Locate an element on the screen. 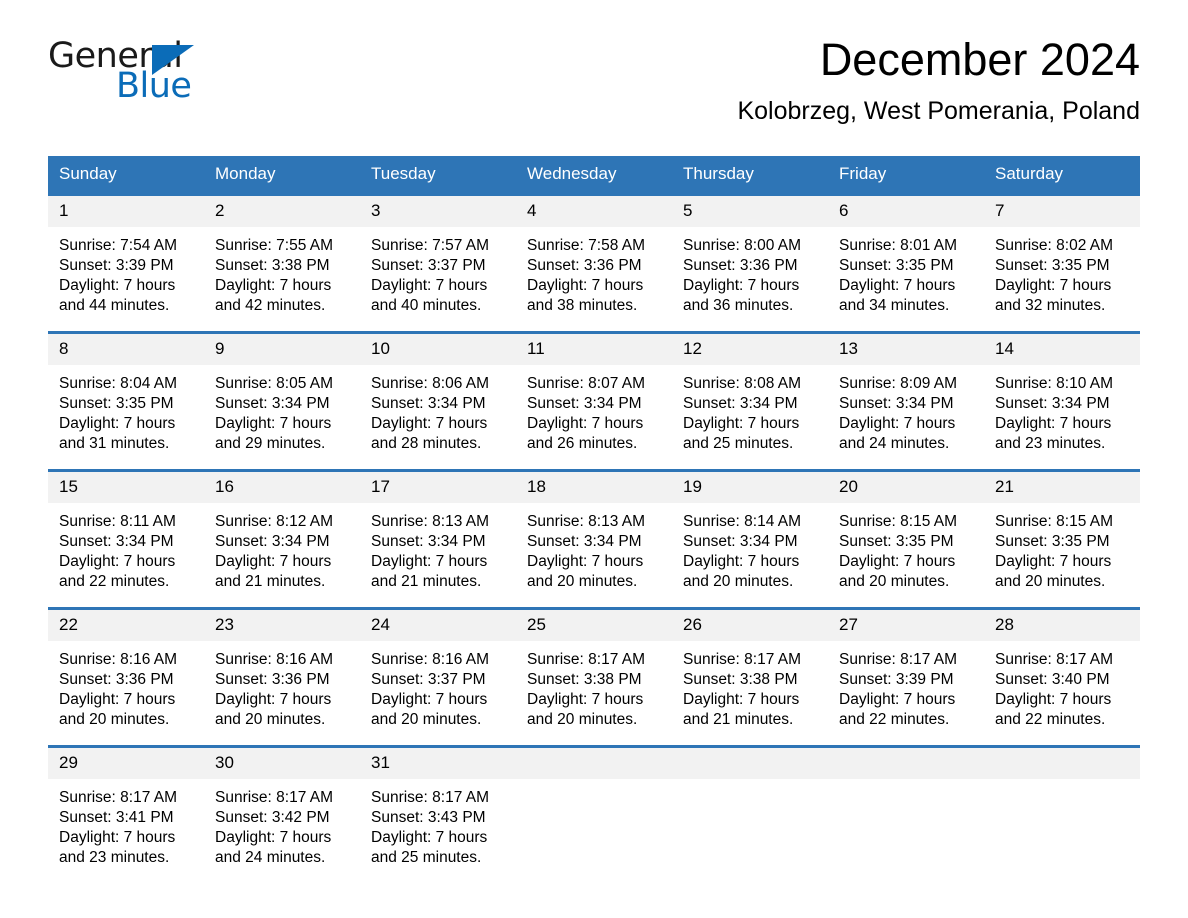 This screenshot has width=1188, height=918. day-number: 8 is located at coordinates (126, 349).